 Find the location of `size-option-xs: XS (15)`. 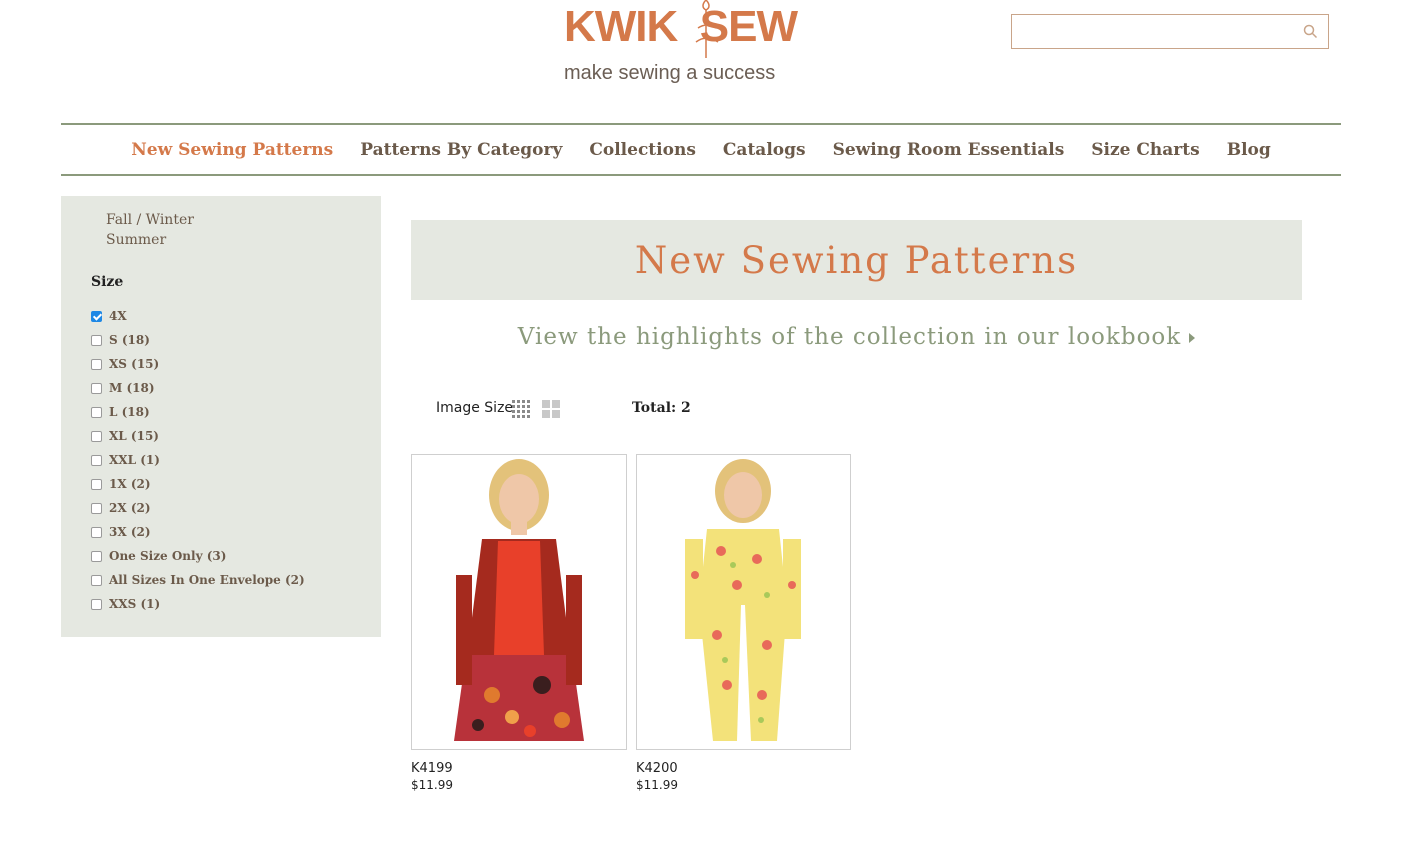

size-option-xs: XS (15) is located at coordinates (198, 364).